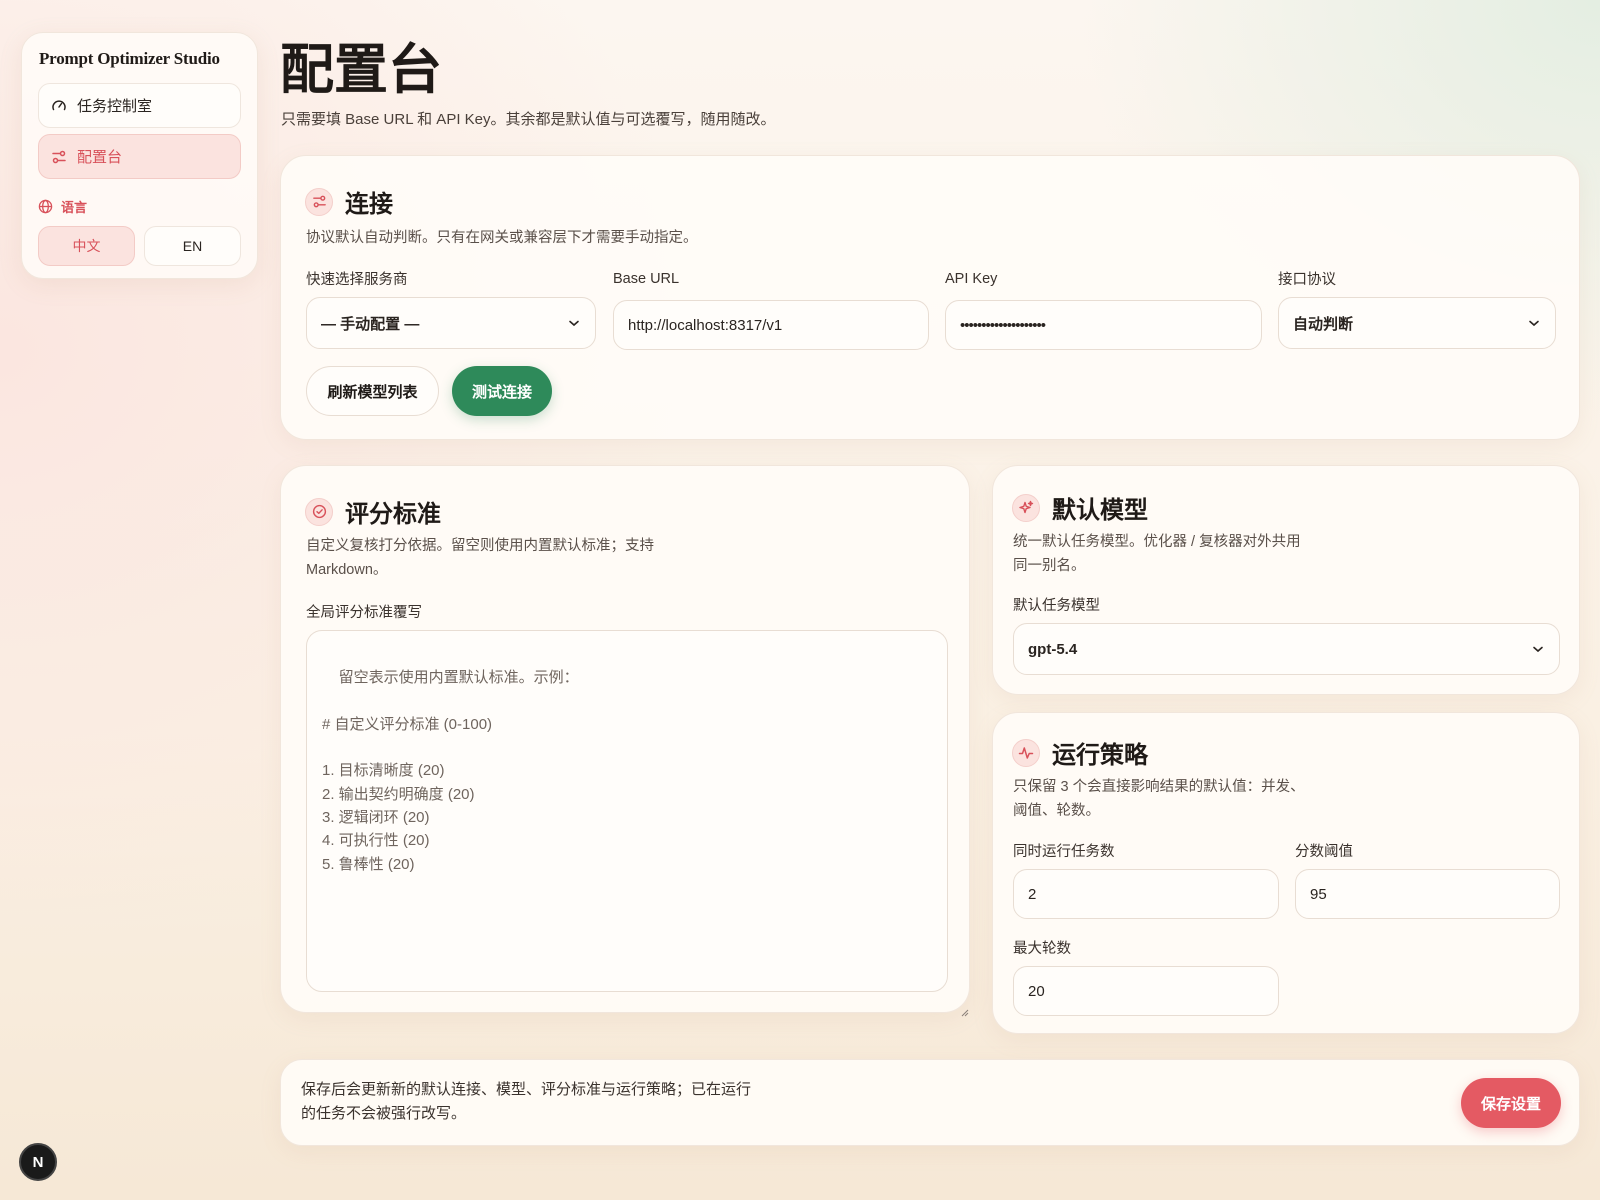  I want to click on default-model-header: 默认模型, so click(1080, 507).